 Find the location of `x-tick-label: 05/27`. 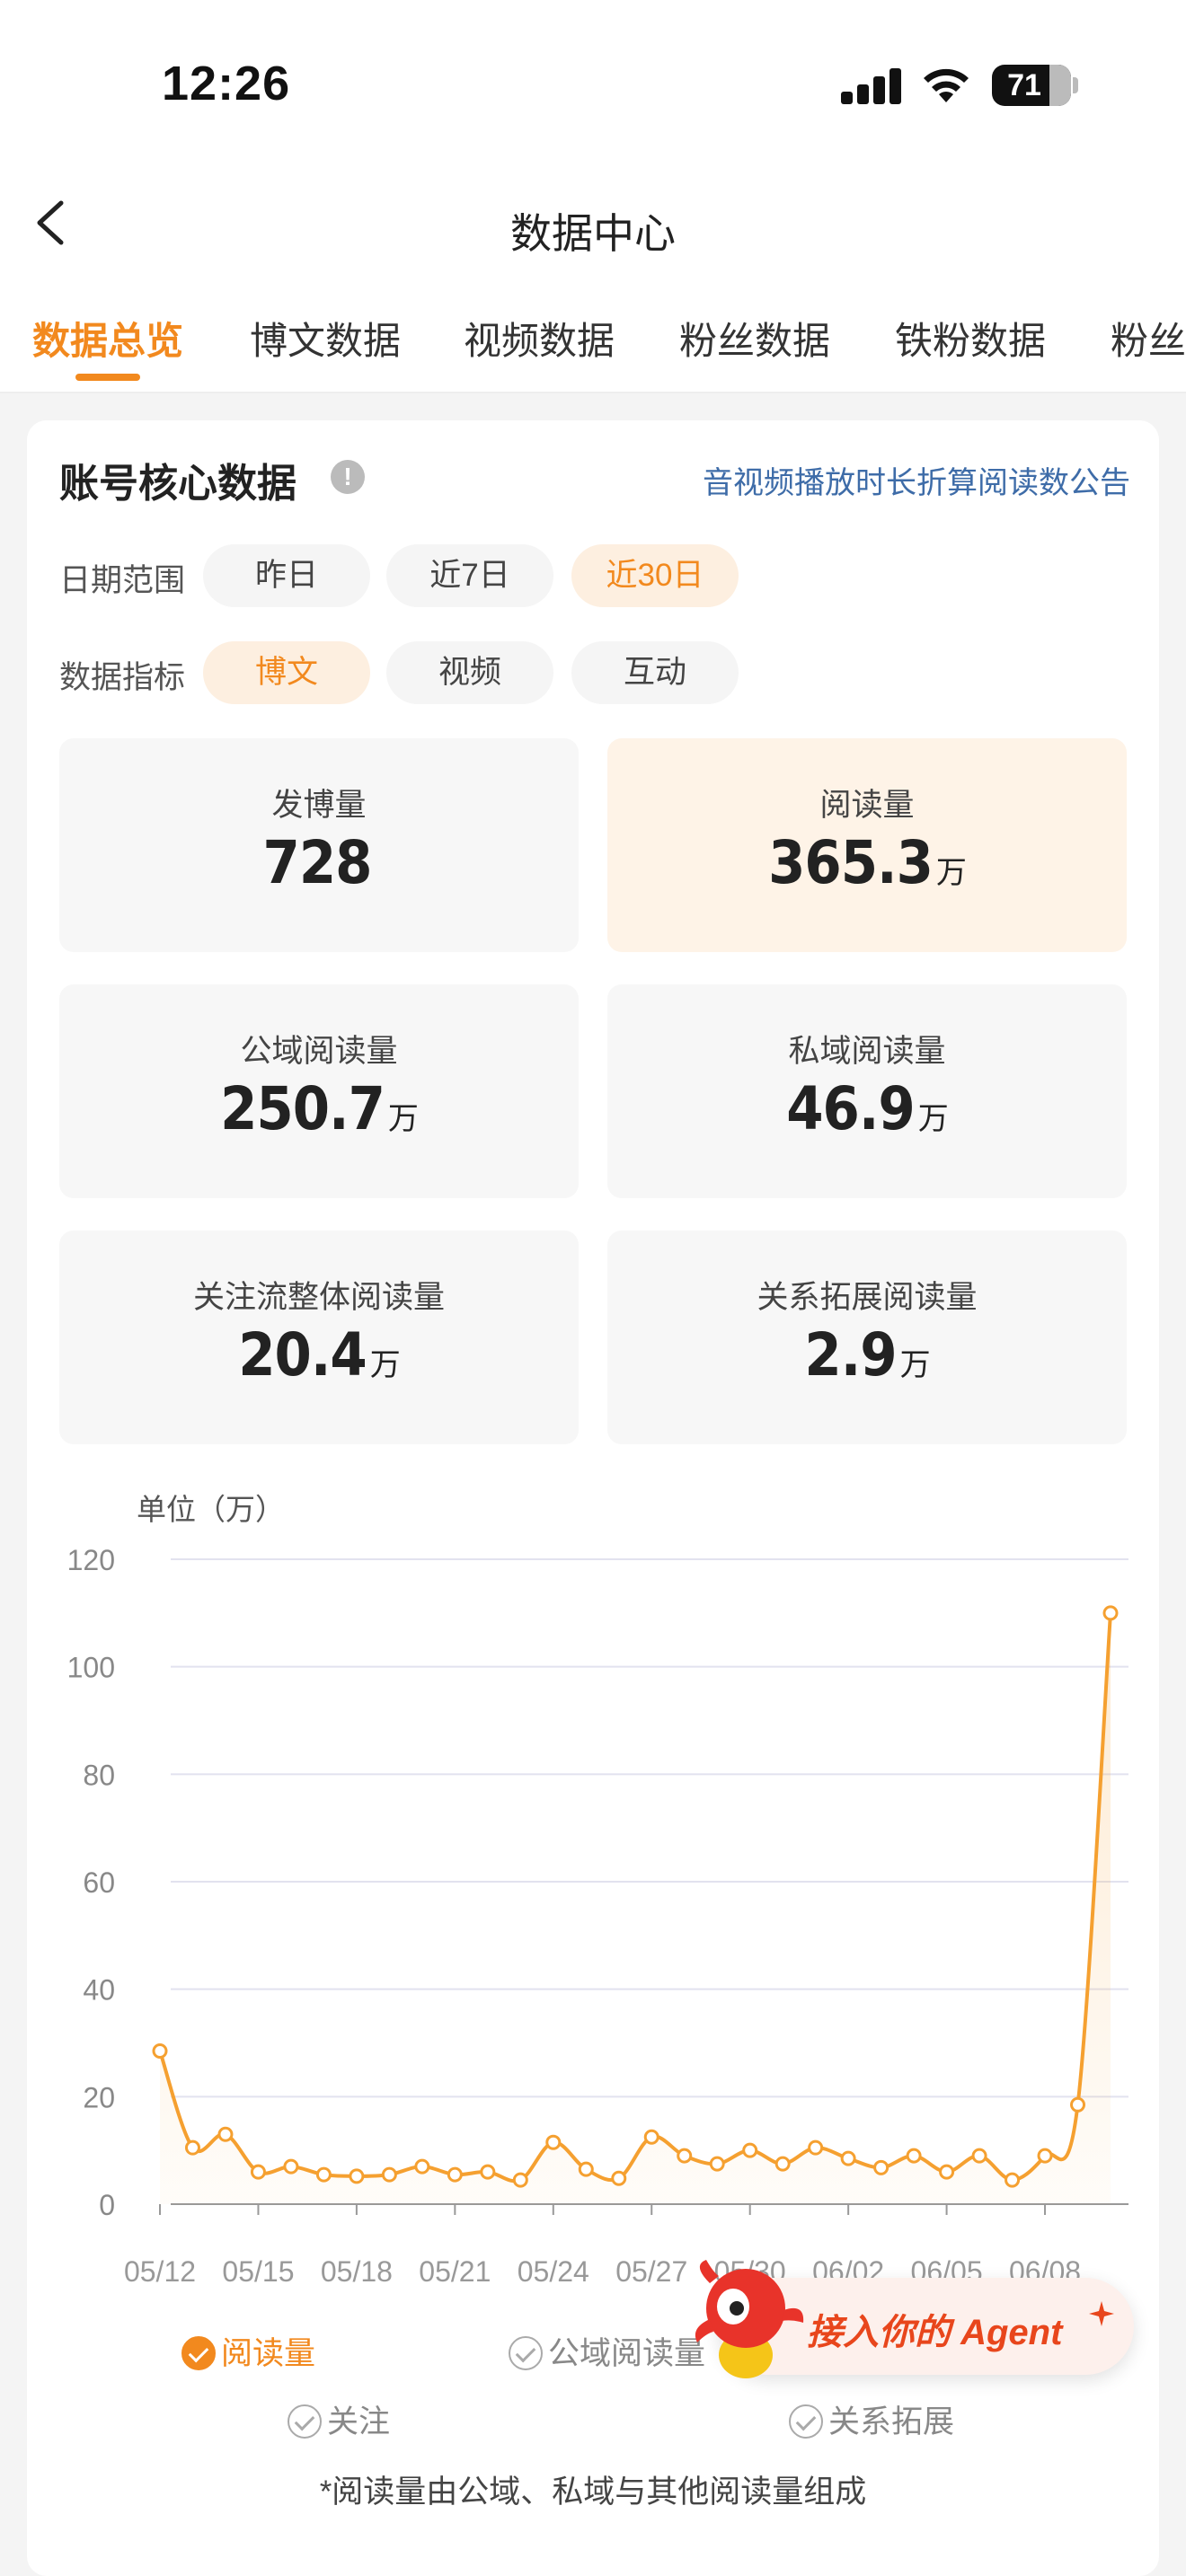

x-tick-label: 05/27 is located at coordinates (651, 2271).